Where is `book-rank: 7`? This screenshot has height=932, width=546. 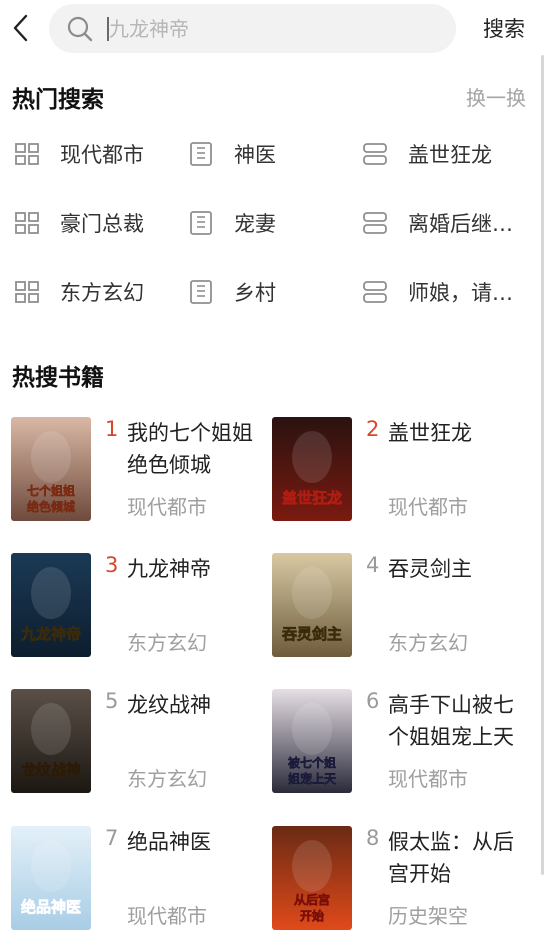 book-rank: 7 is located at coordinates (112, 838).